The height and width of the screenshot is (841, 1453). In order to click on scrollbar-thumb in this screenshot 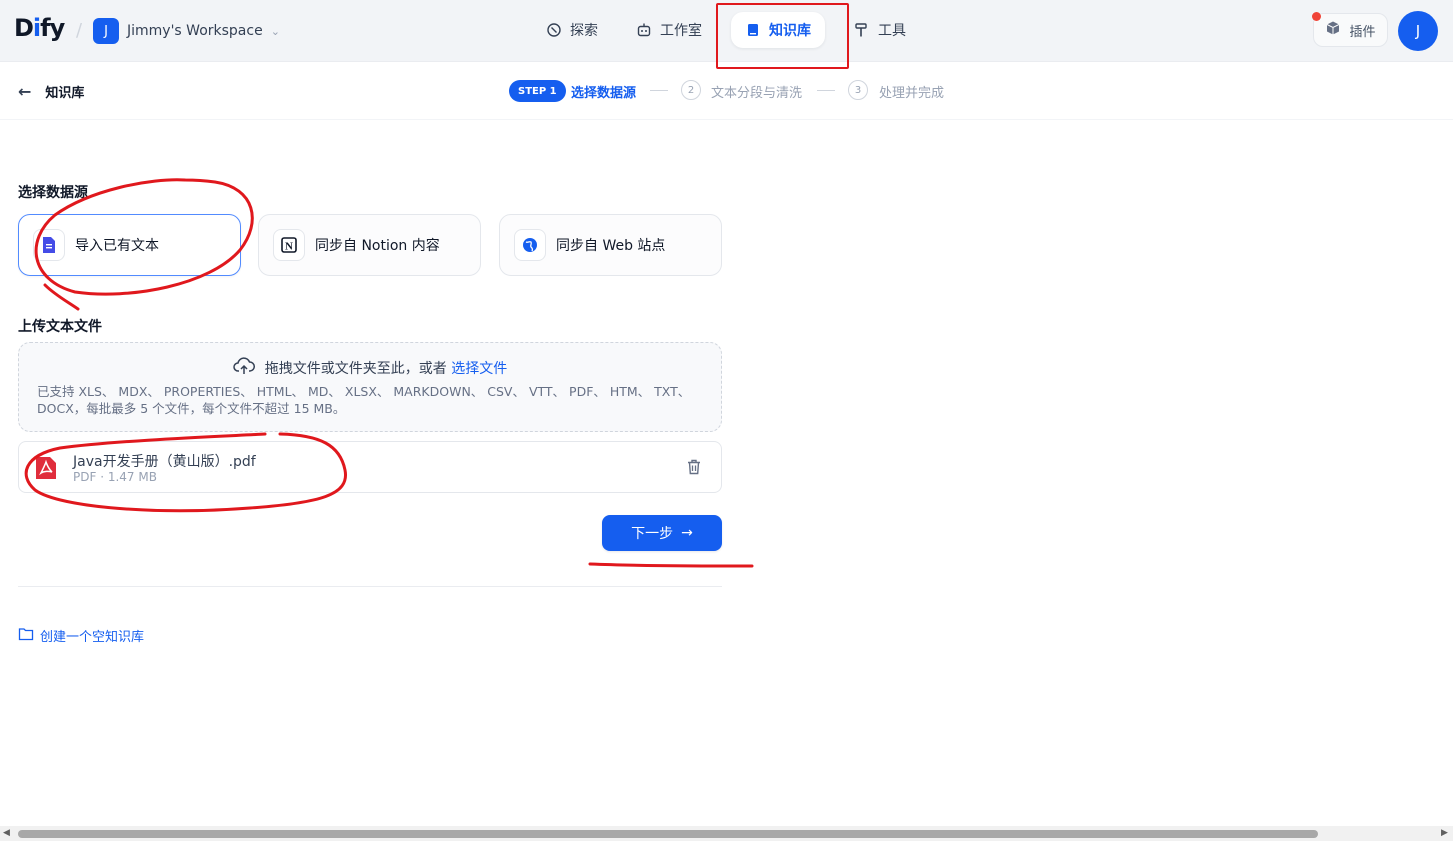, I will do `click(668, 834)`.